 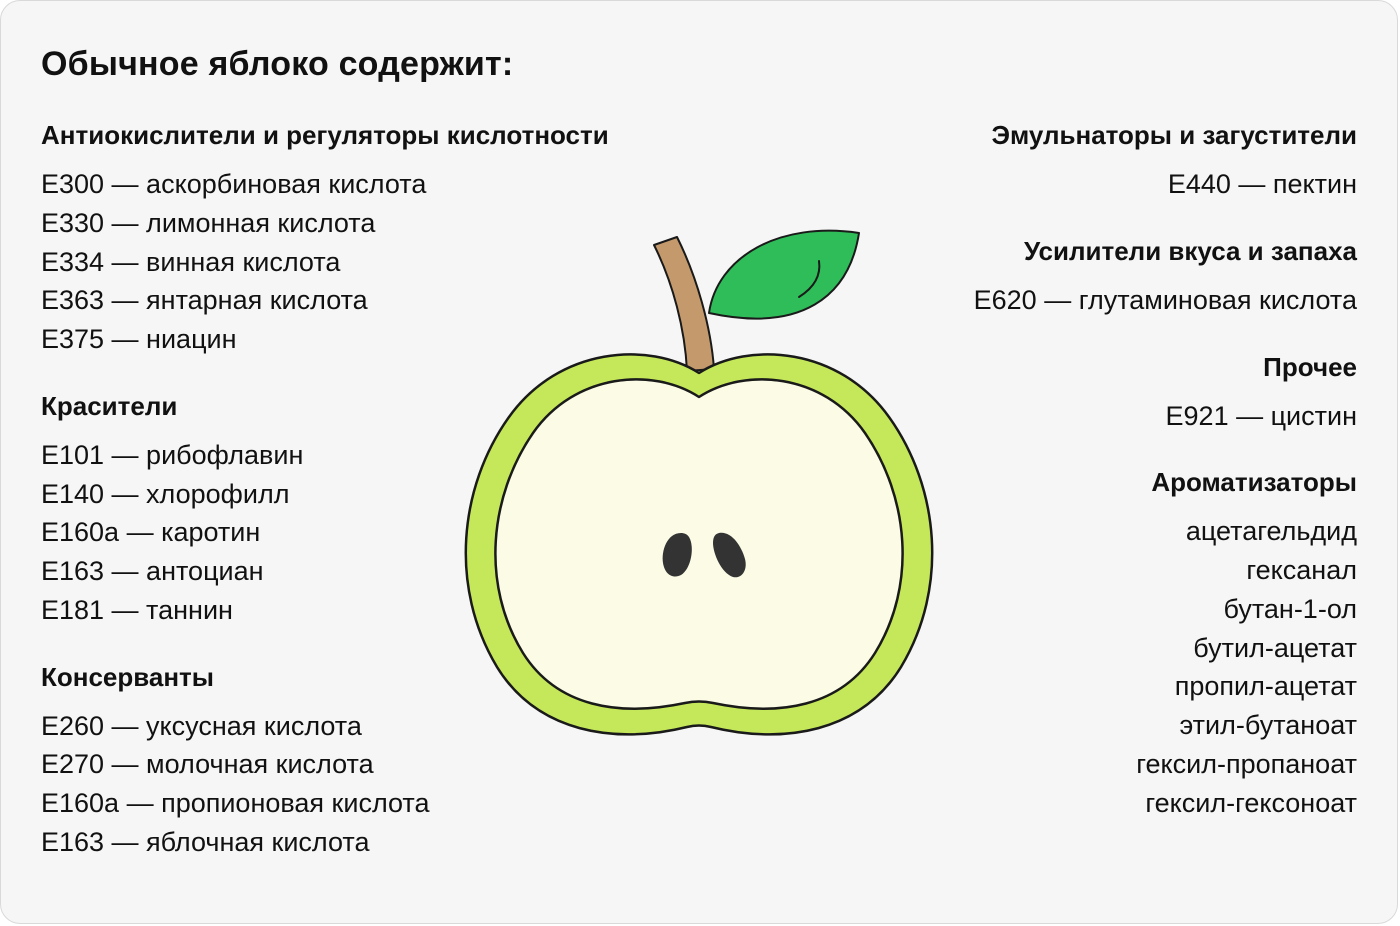 I want to click on page-title: Обычное яблоко содержит:, so click(x=277, y=64).